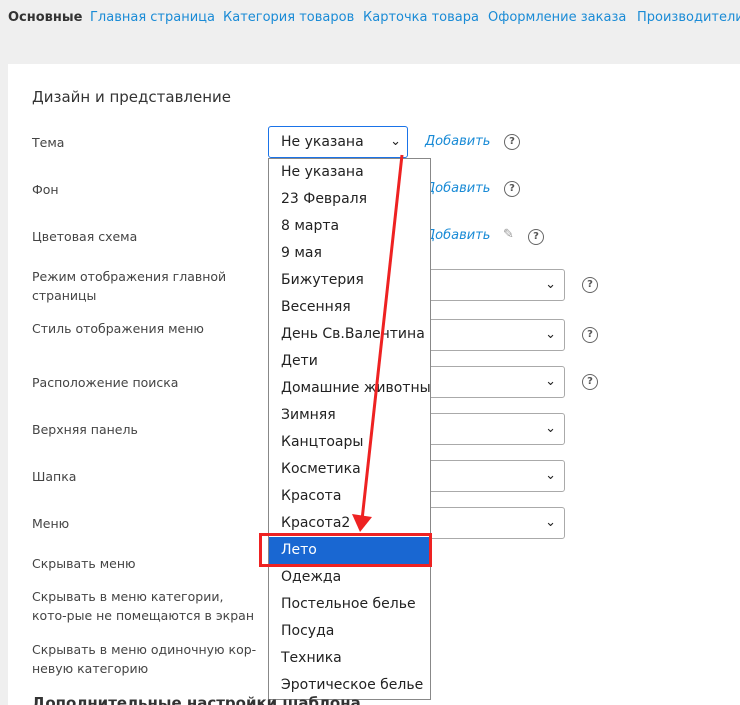 The height and width of the screenshot is (705, 740). I want to click on color-scheme-add-link: Добавить, so click(457, 235).